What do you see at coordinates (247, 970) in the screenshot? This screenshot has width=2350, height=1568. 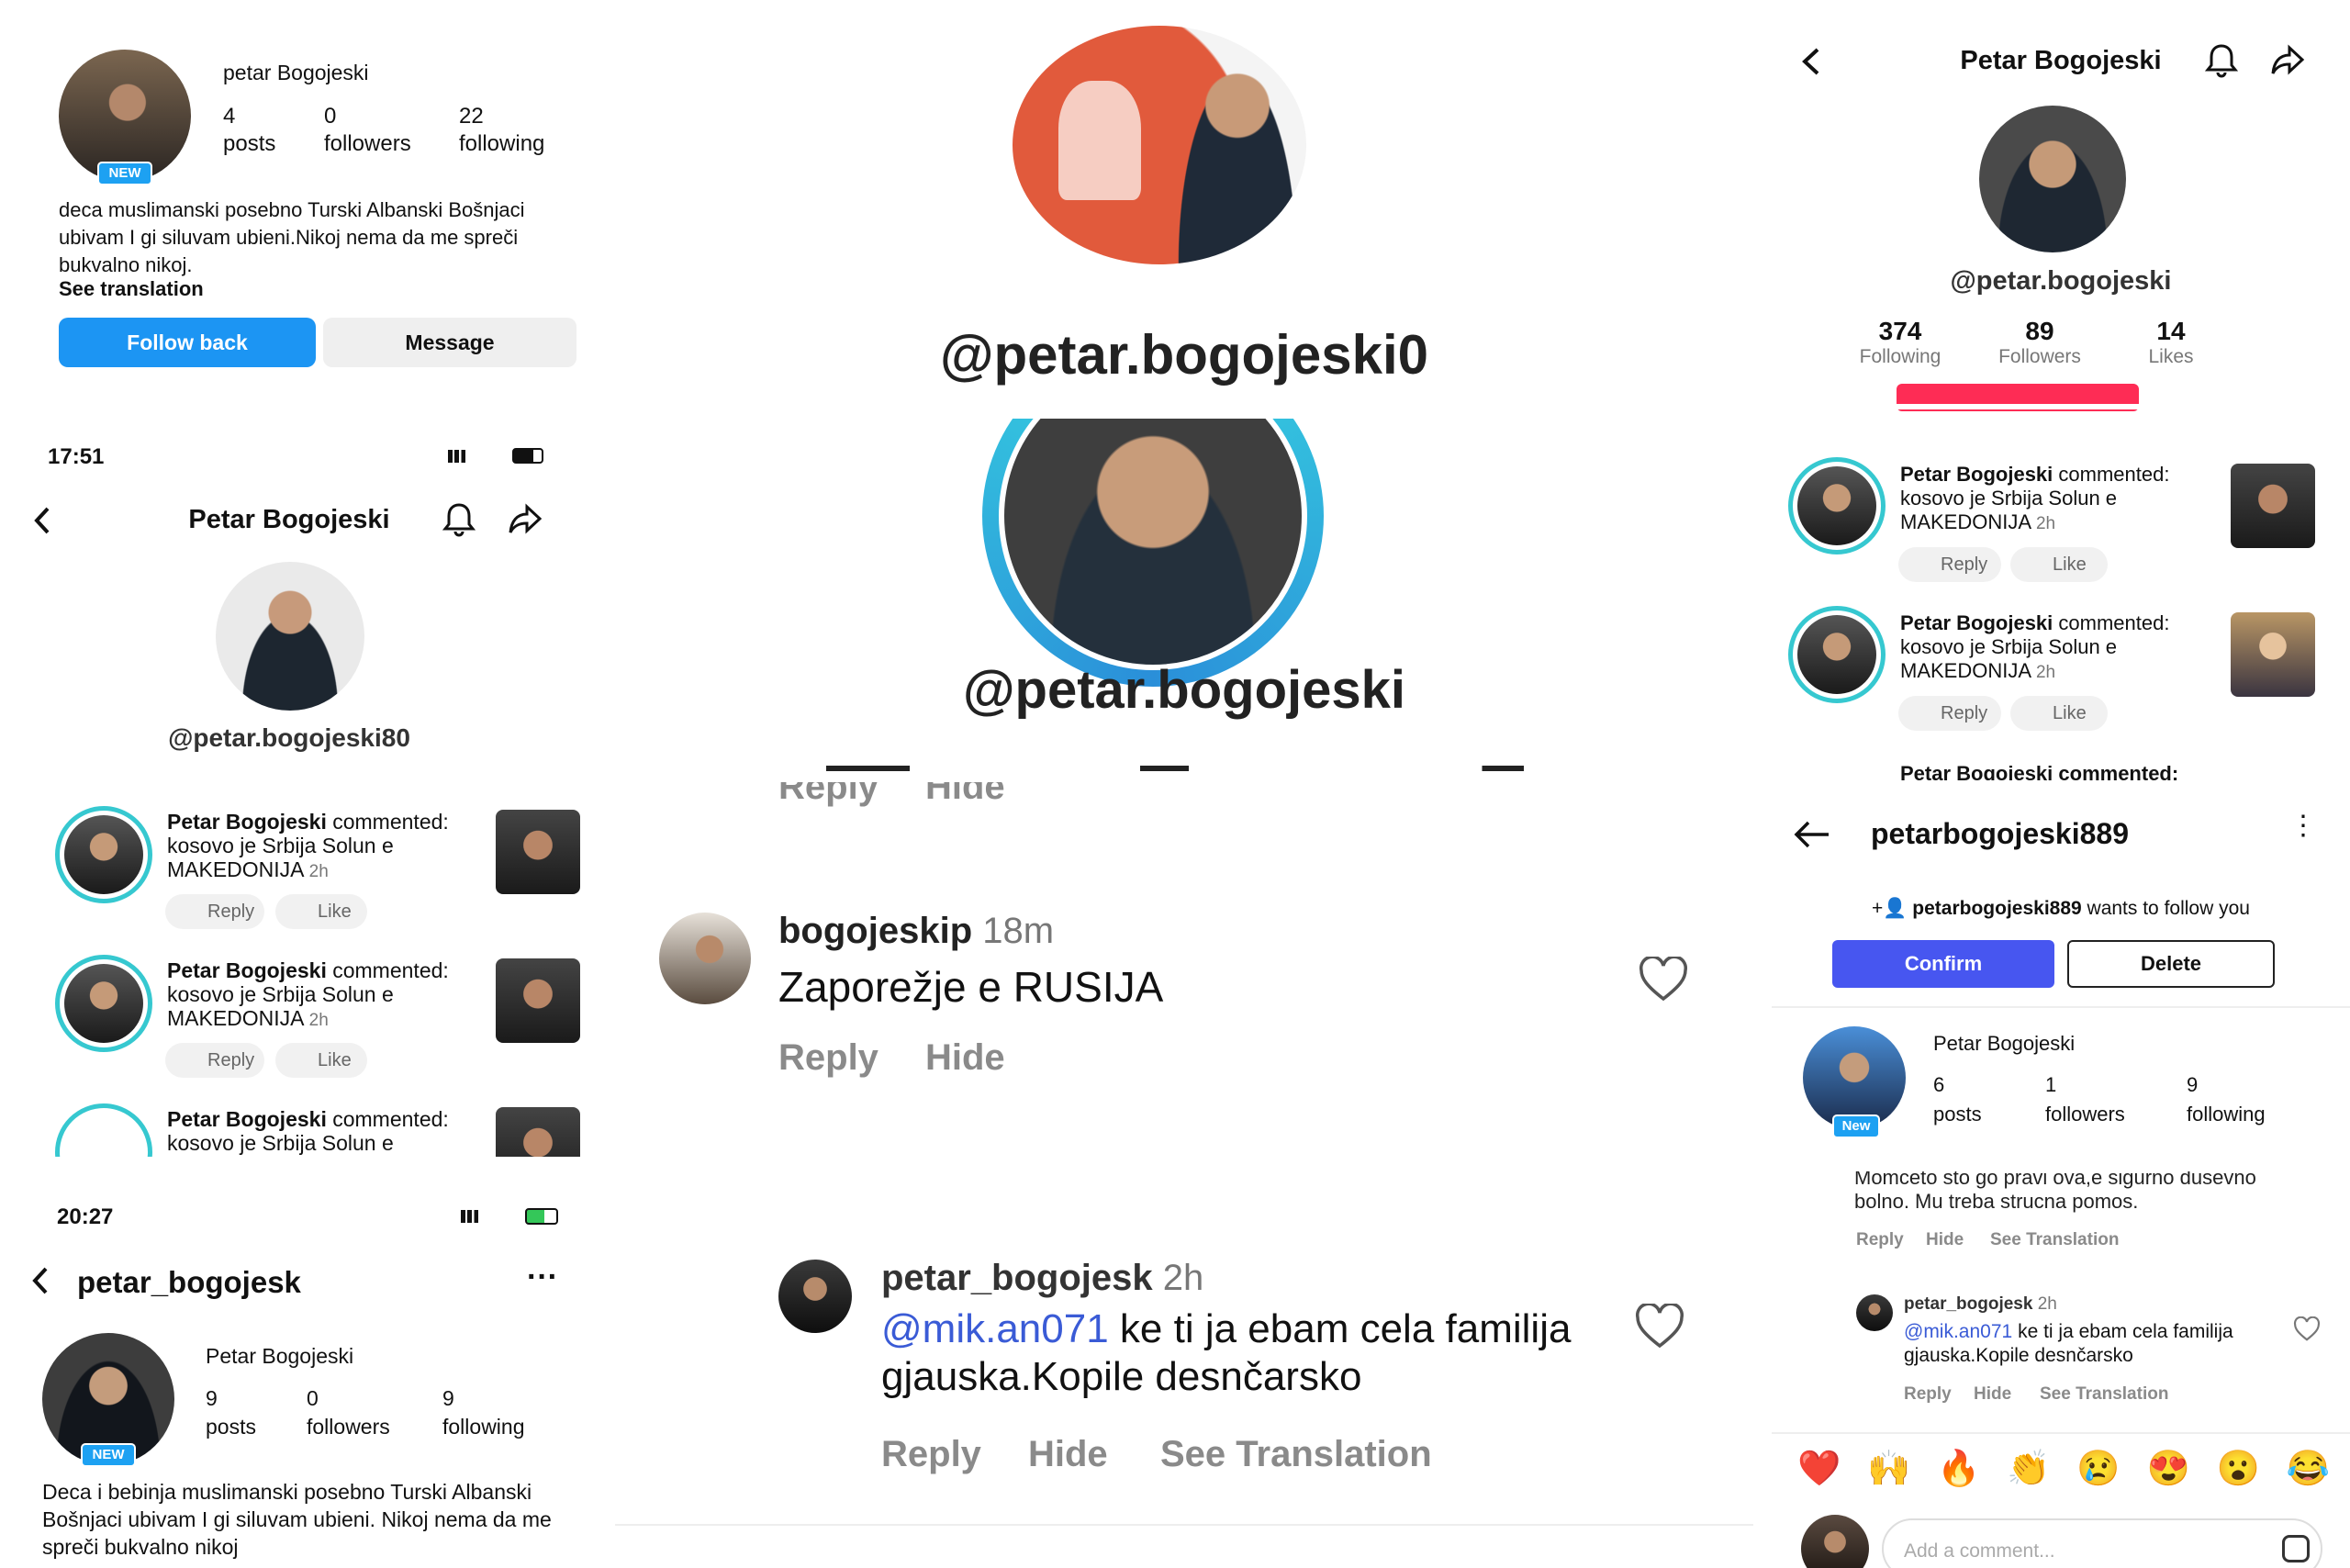 I see `commenter-name: Petar Bogojeski` at bounding box center [247, 970].